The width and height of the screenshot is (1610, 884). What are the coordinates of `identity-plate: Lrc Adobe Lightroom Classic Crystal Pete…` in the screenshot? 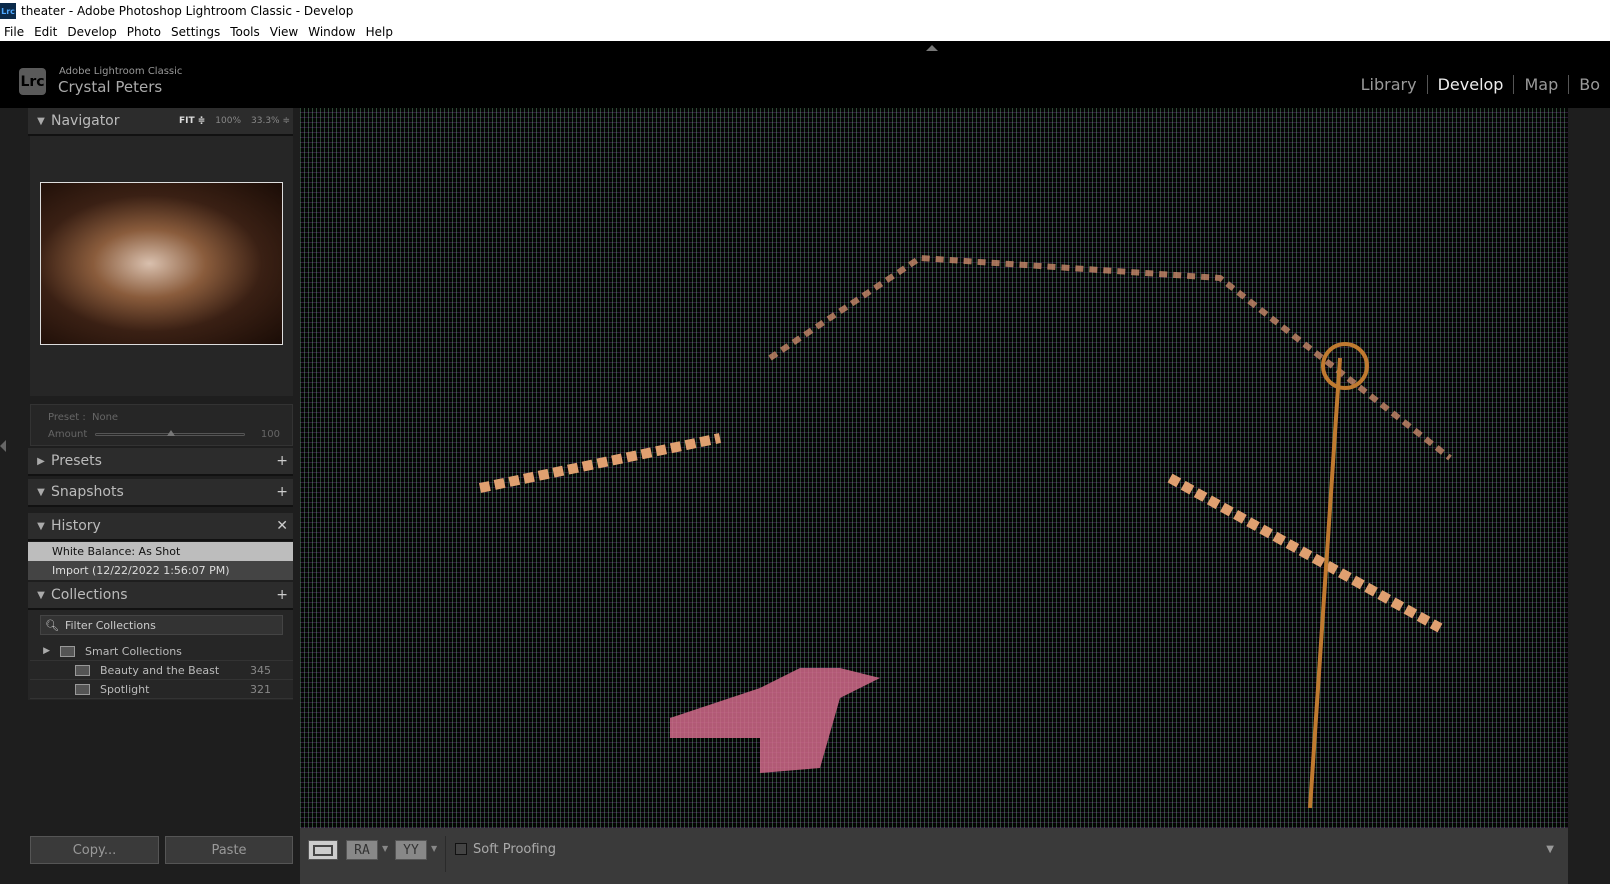 It's located at (805, 74).